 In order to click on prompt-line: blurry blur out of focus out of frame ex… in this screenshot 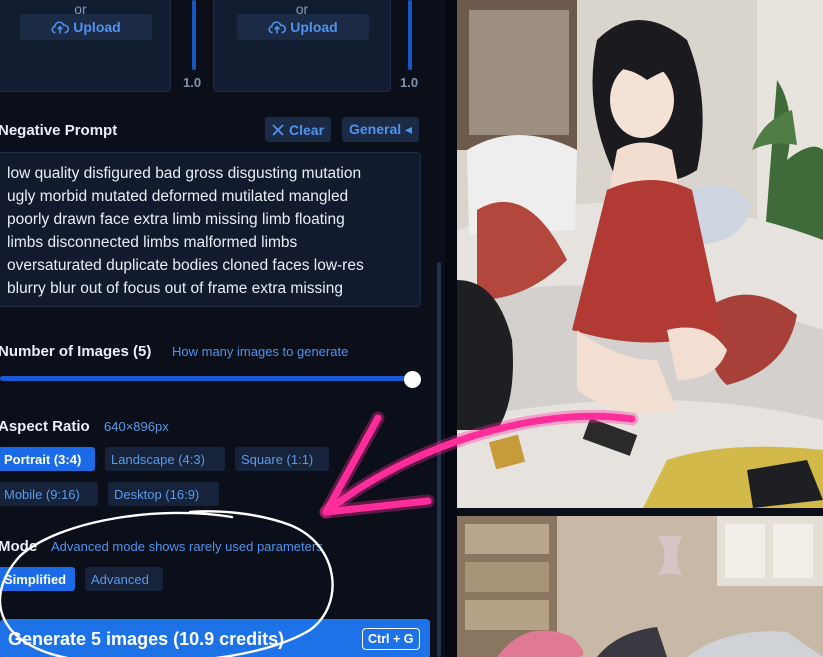, I will do `click(175, 288)`.